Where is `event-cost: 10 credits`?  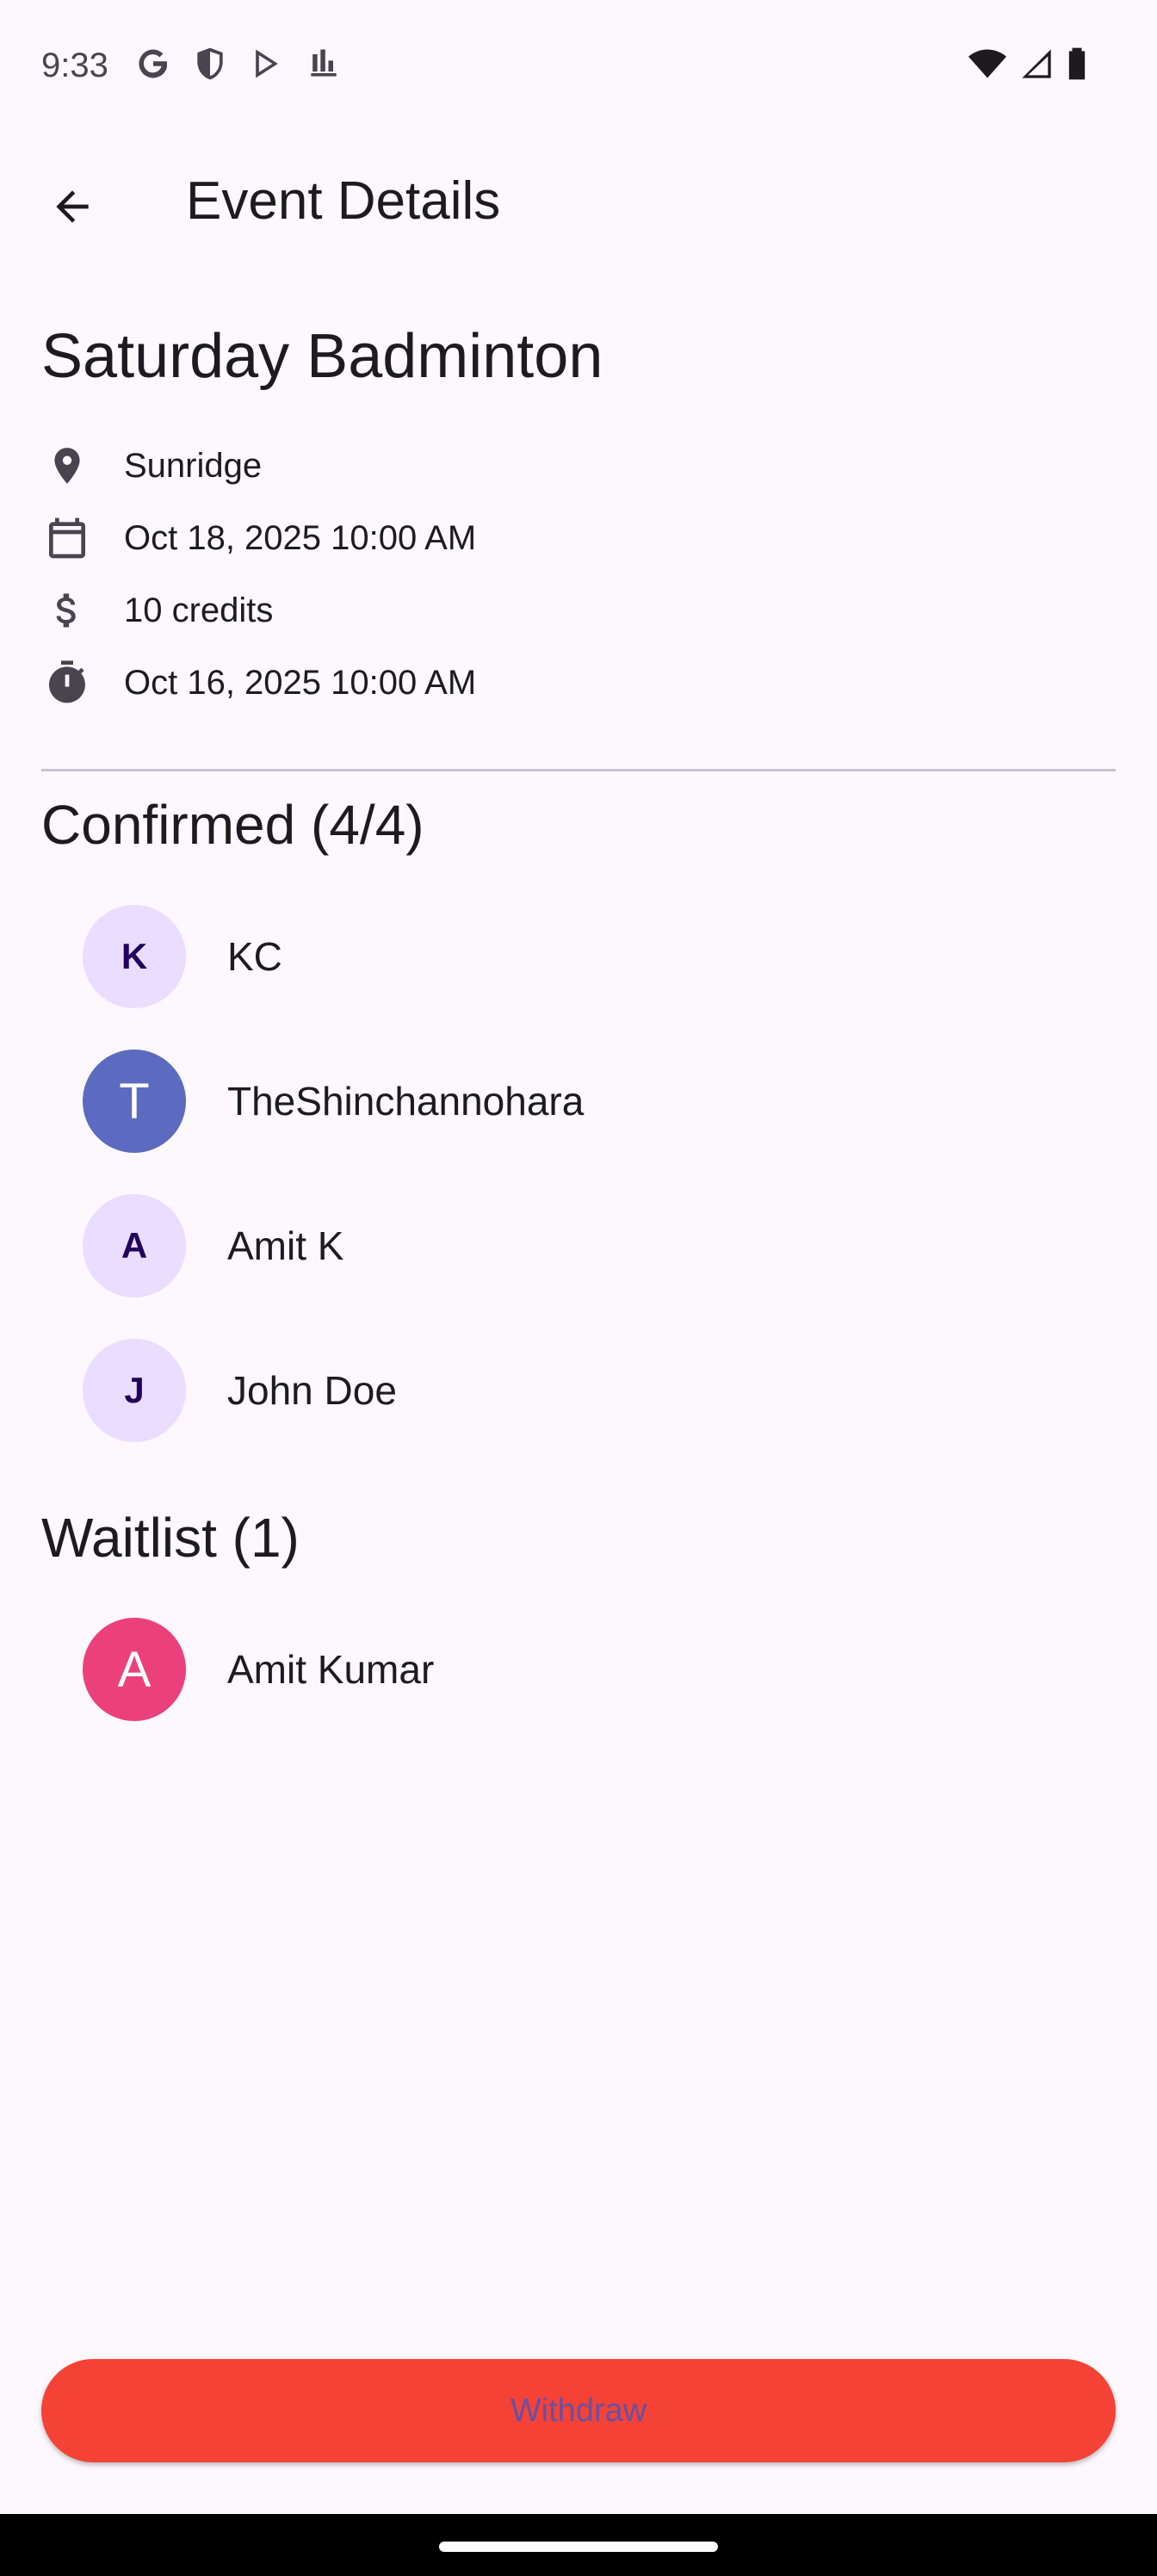 event-cost: 10 credits is located at coordinates (199, 610).